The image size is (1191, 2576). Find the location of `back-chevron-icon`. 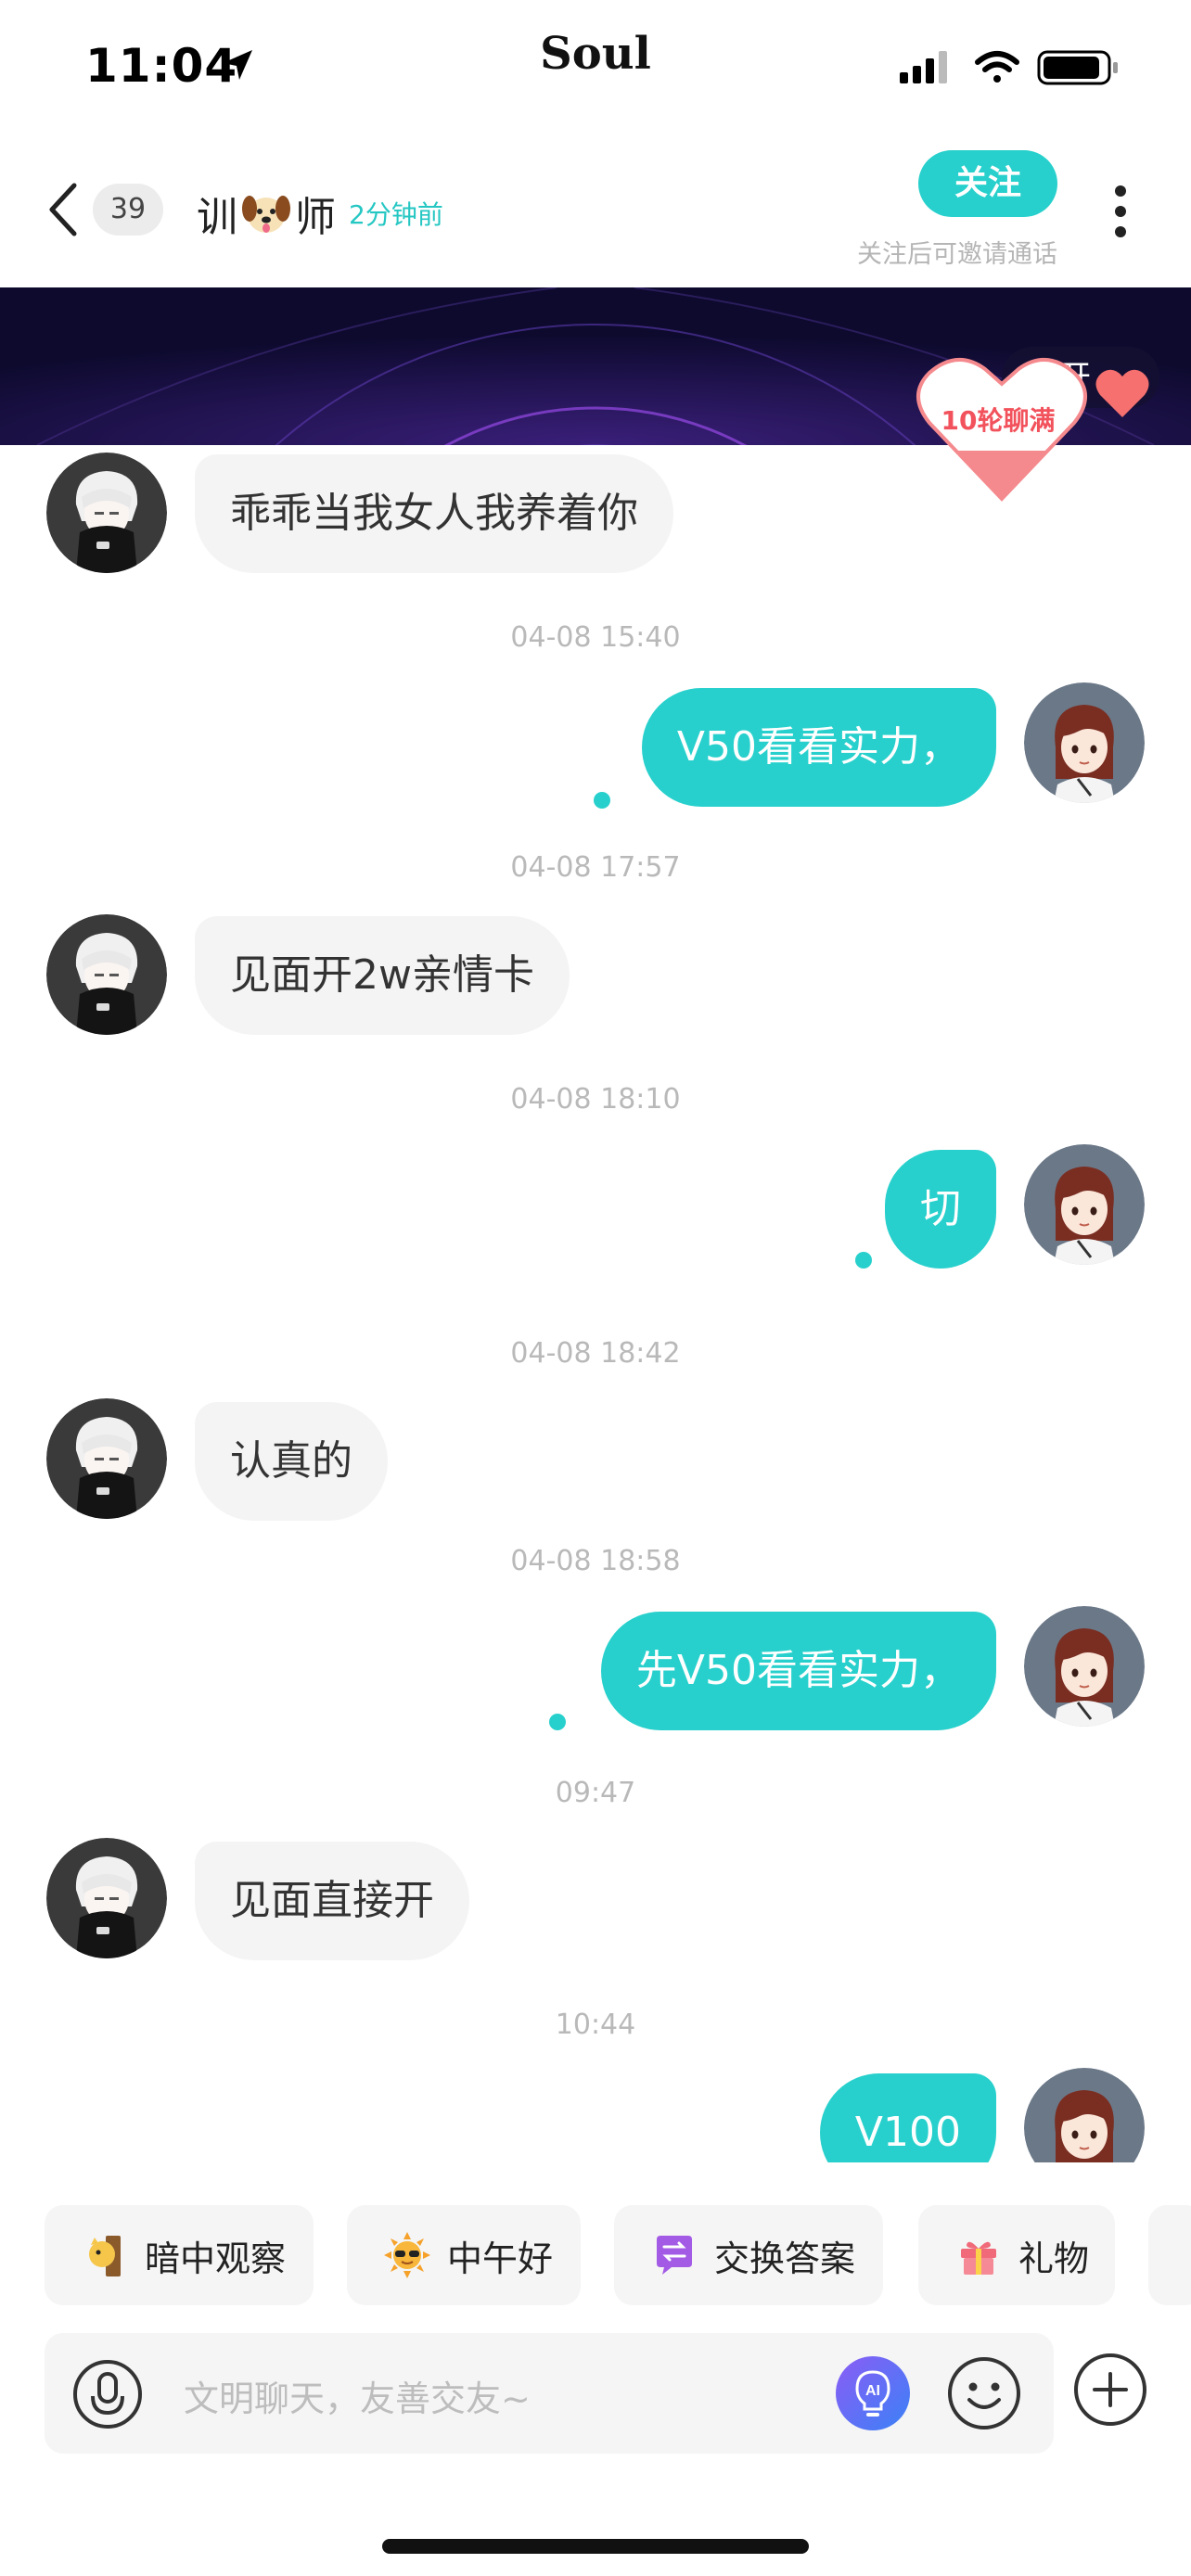

back-chevron-icon is located at coordinates (63, 209).